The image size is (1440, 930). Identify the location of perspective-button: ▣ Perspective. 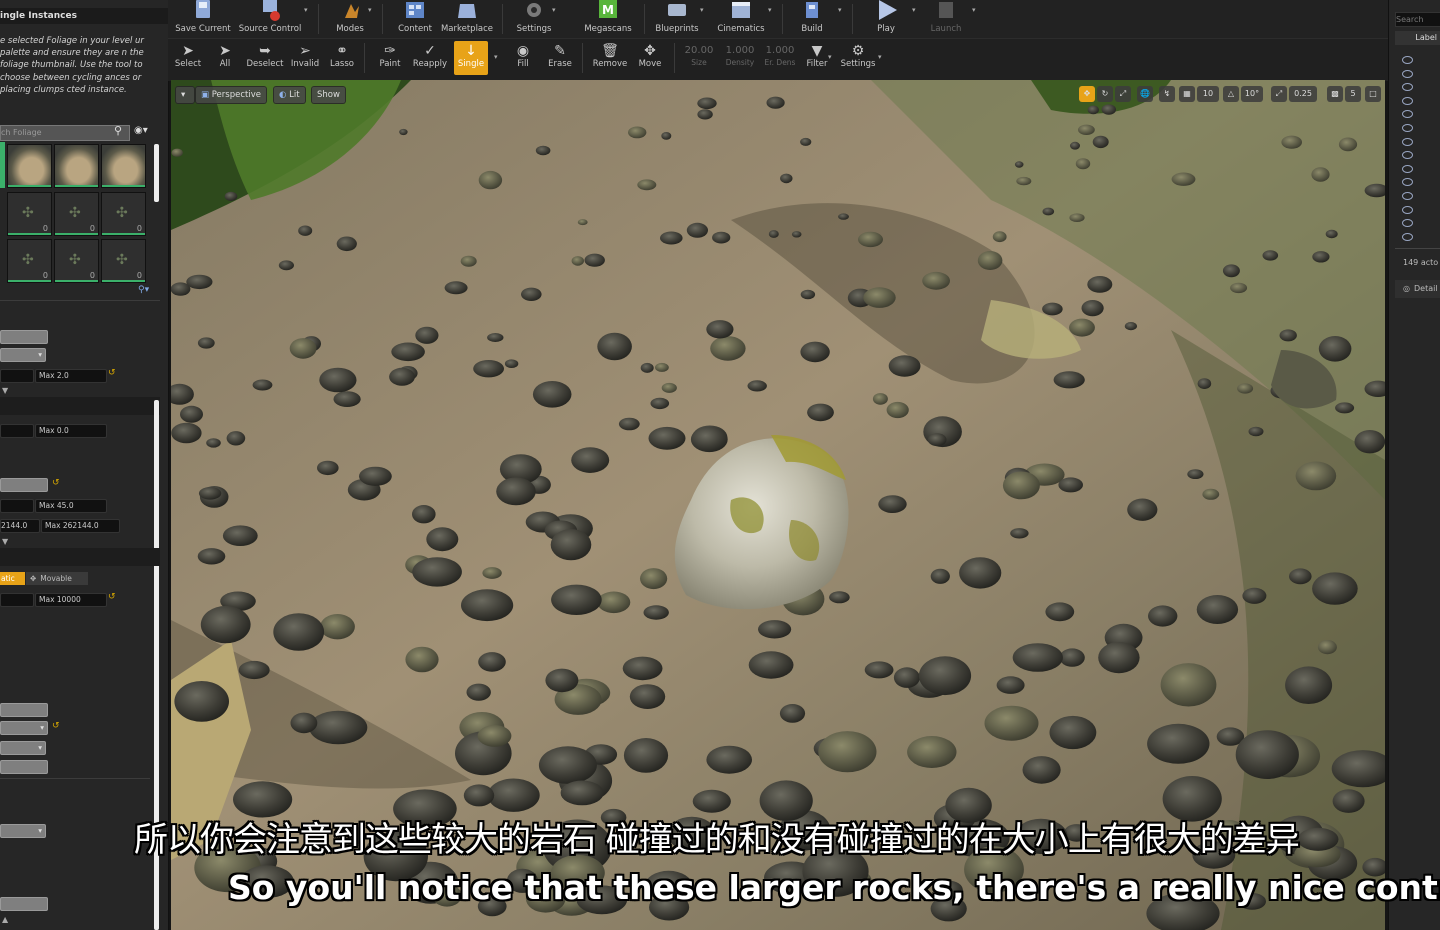
(231, 95).